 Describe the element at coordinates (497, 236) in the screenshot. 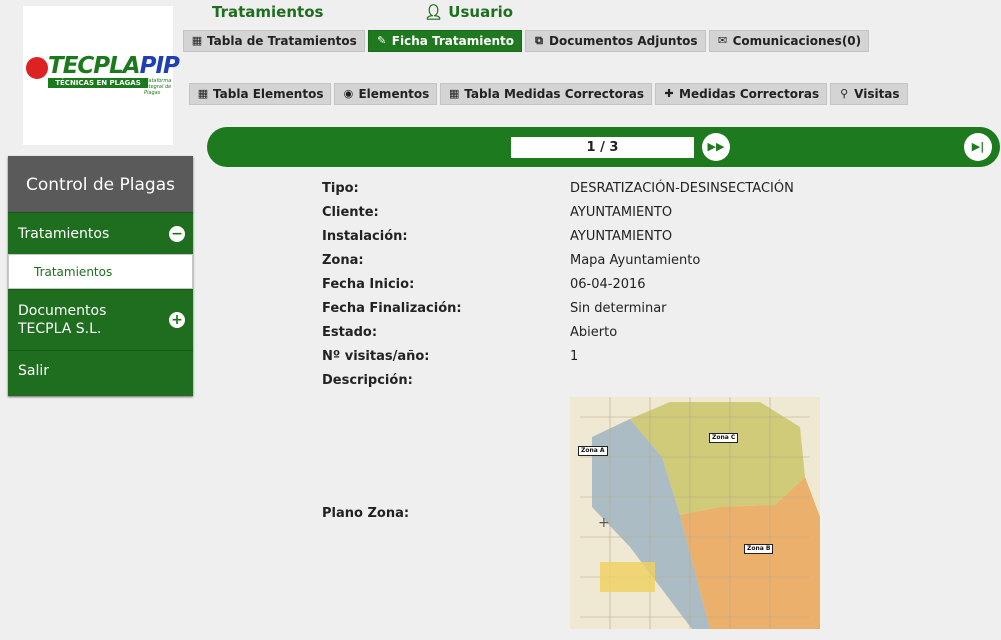

I see `detail-row-instalacion: Instalación: AYUNTAMIENTO` at that location.